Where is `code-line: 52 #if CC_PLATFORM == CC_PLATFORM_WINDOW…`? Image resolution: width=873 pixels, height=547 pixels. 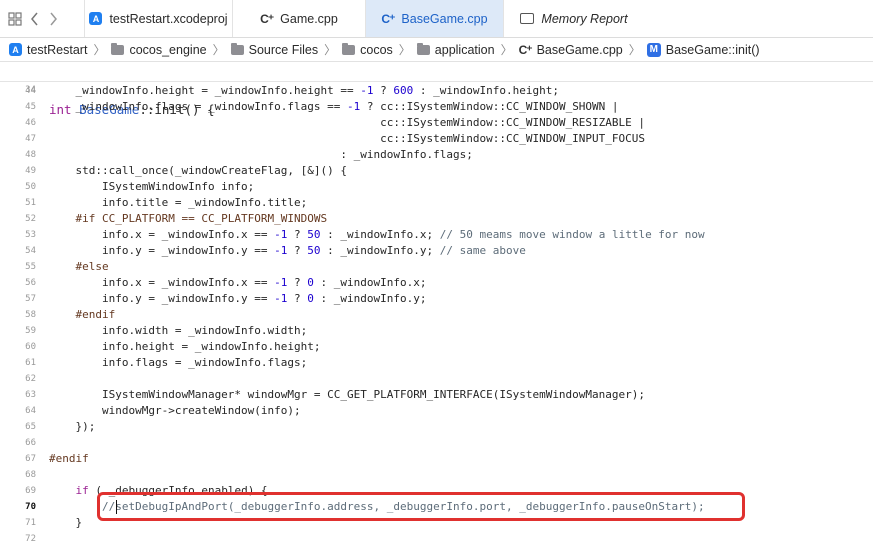
code-line: 52 #if CC_PLATFORM == CC_PLATFORM_WINDOW… is located at coordinates (436, 219).